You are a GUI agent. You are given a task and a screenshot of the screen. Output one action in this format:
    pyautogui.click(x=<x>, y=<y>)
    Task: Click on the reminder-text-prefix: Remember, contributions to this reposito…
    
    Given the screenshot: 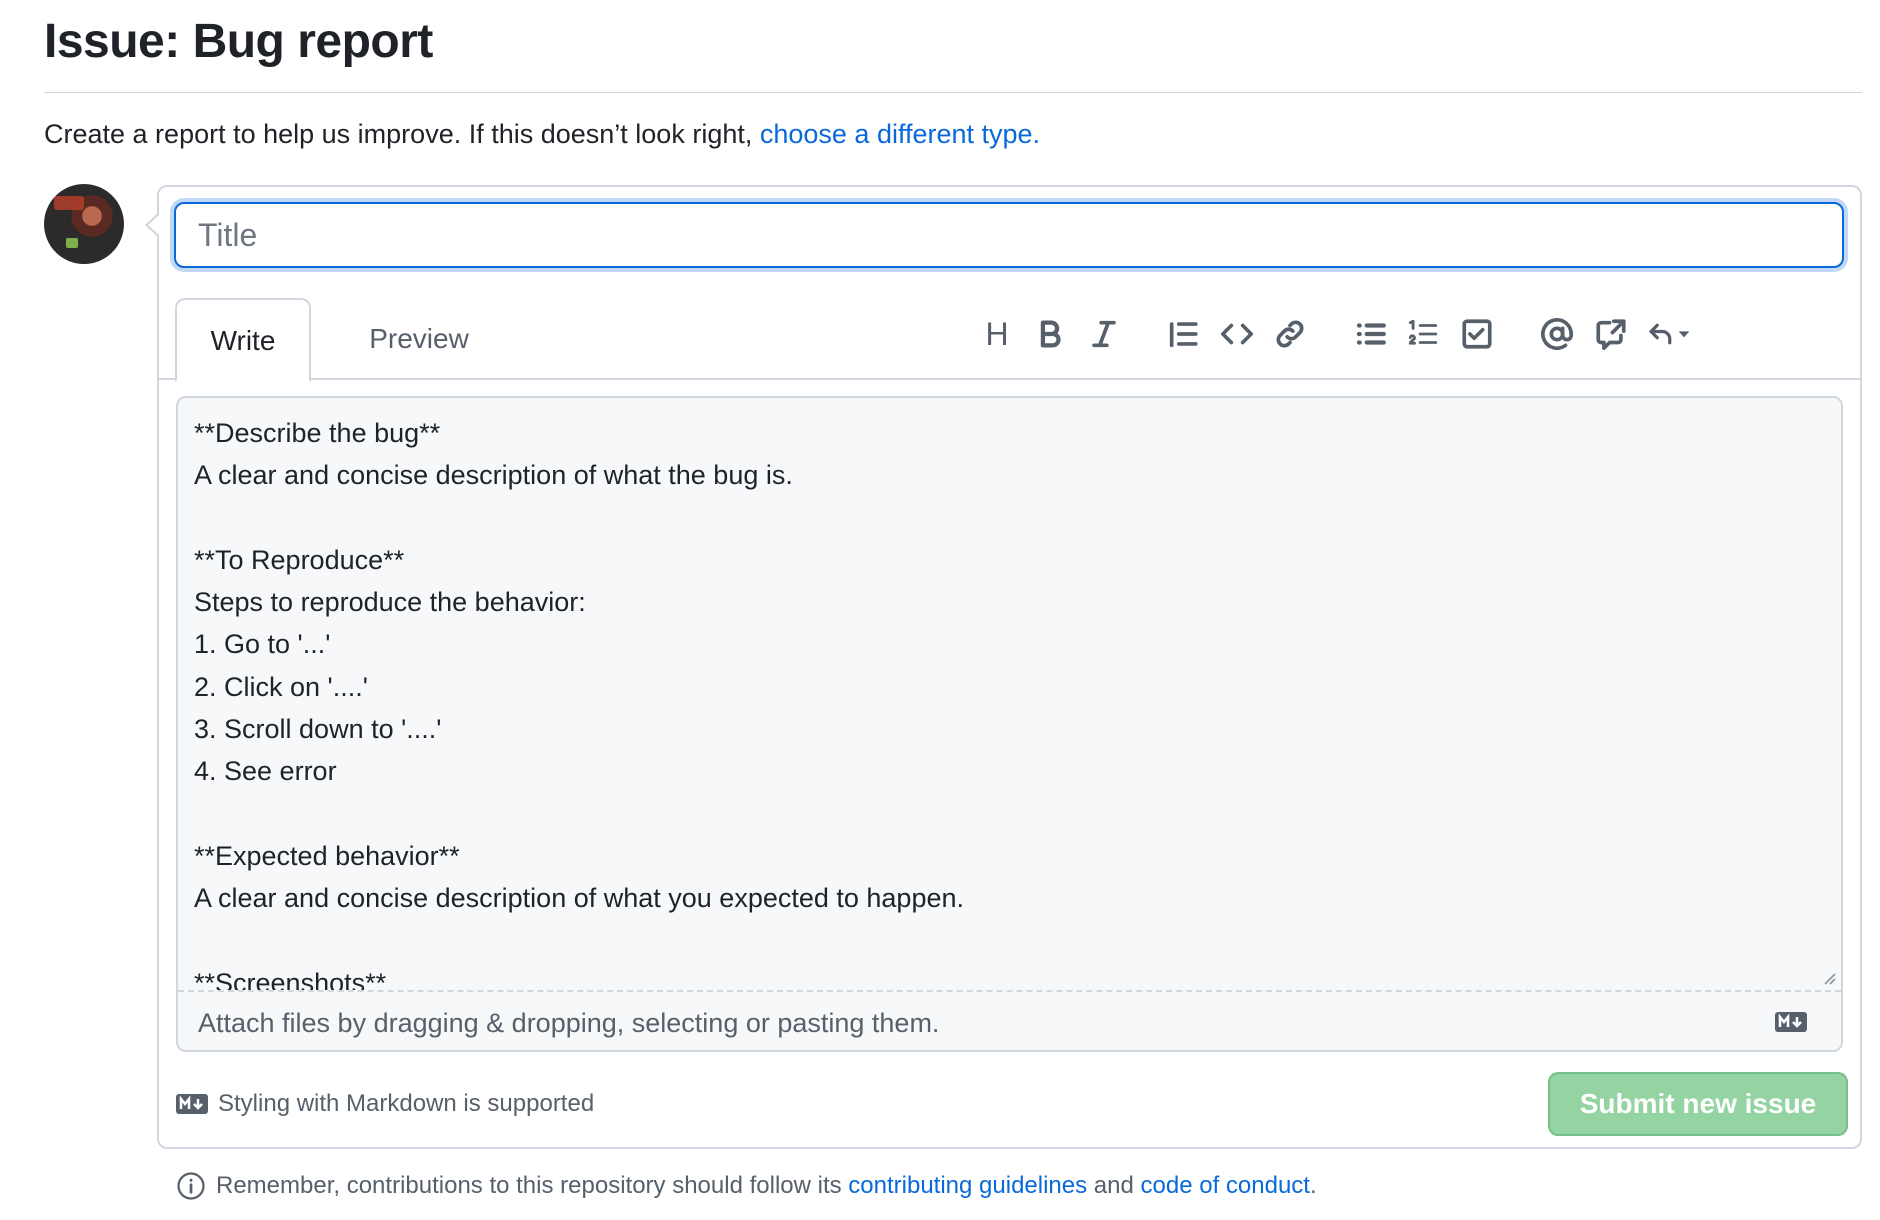 What is the action you would take?
    pyautogui.click(x=532, y=1185)
    